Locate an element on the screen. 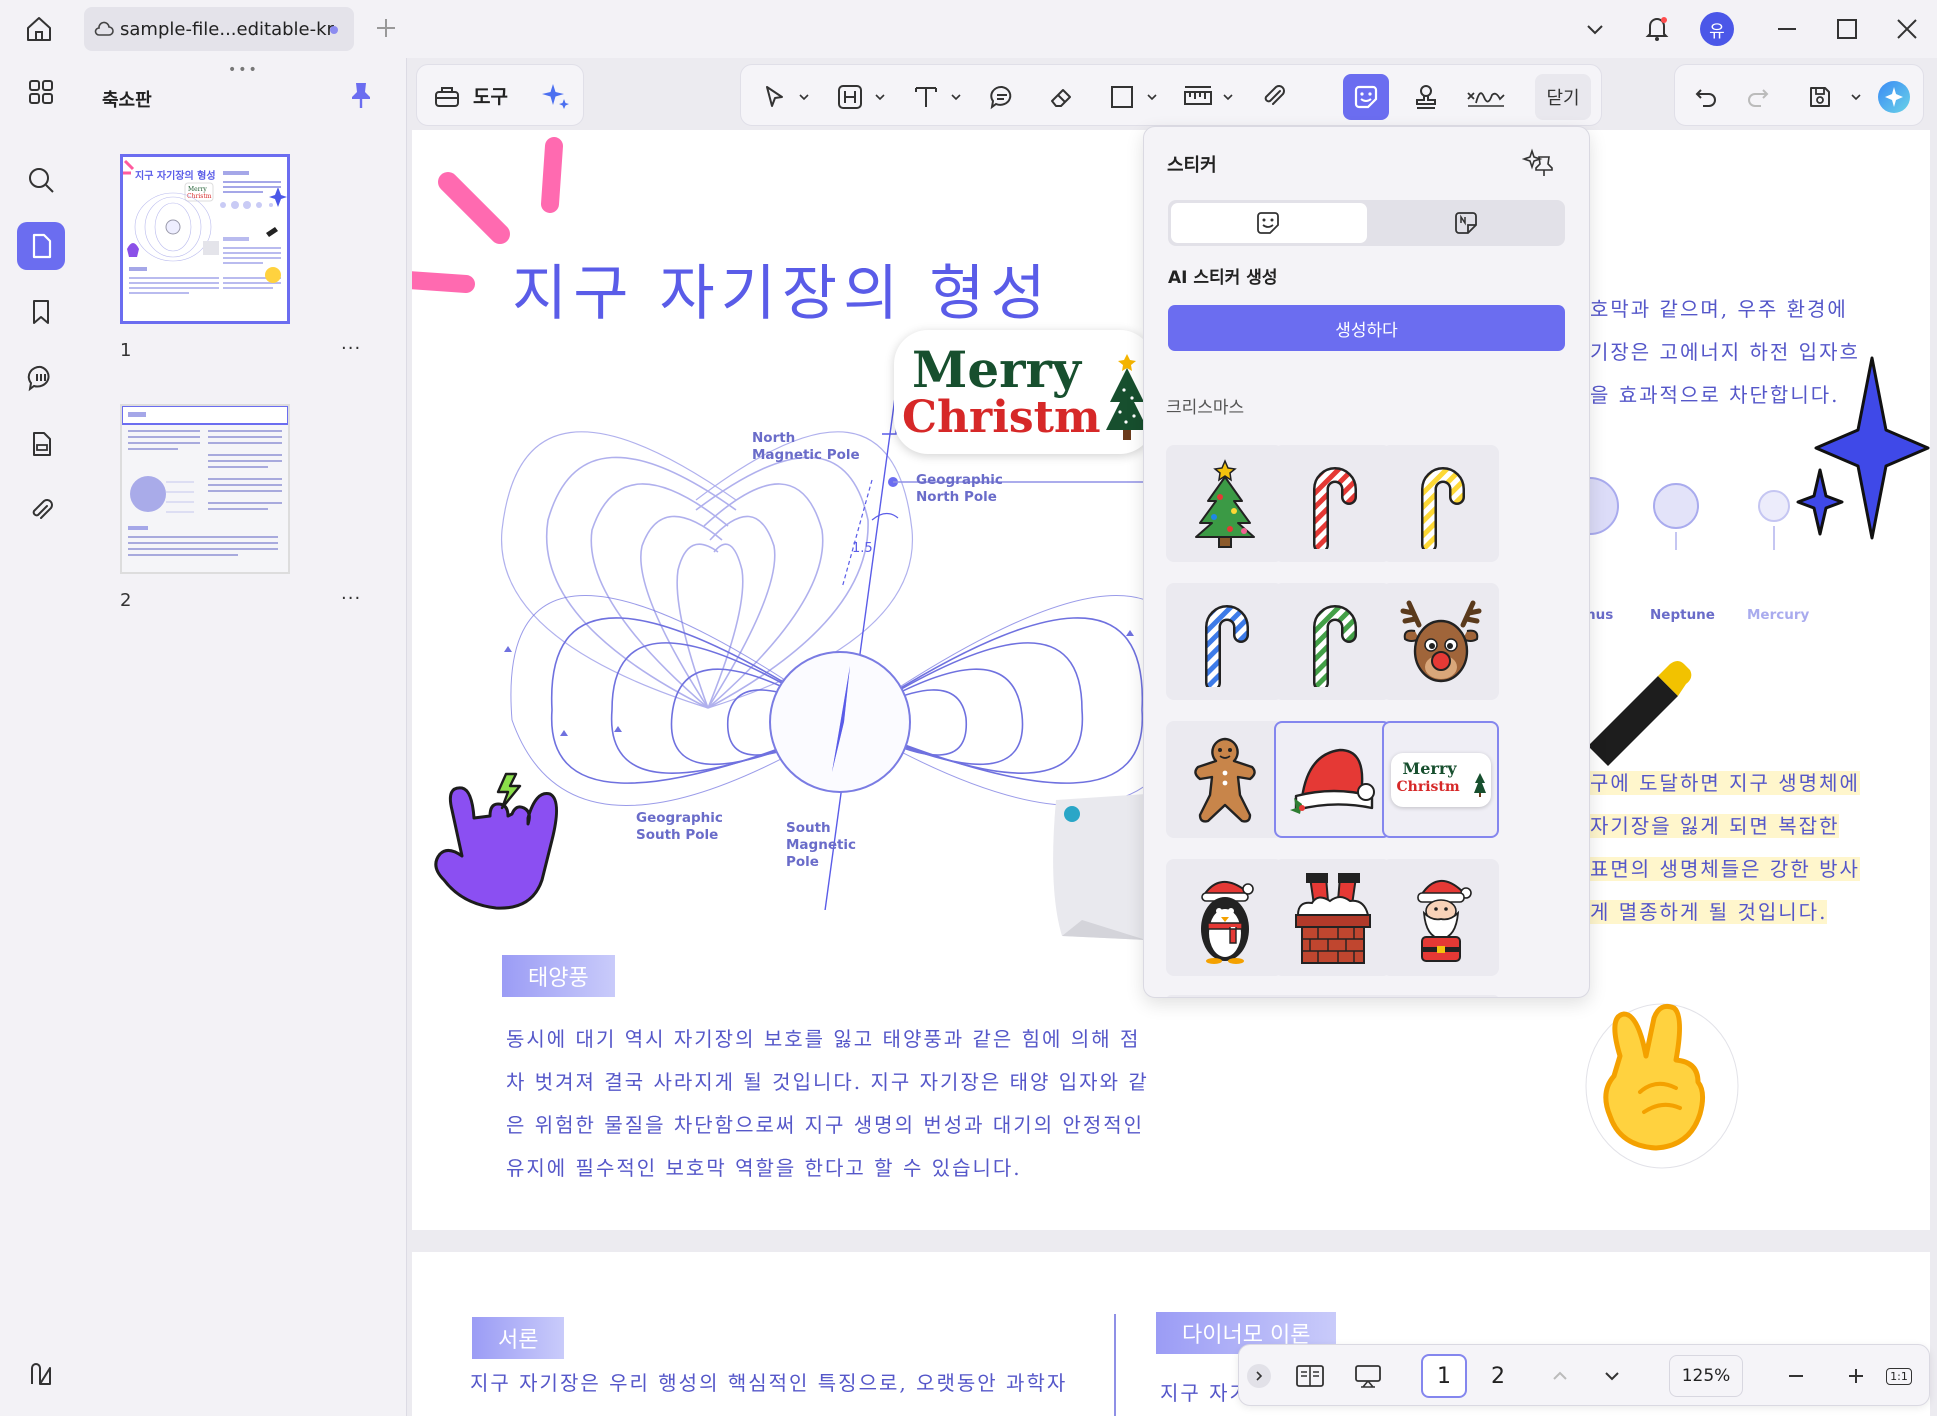 Image resolution: width=1937 pixels, height=1416 pixels. stamp-tool is located at coordinates (1426, 97).